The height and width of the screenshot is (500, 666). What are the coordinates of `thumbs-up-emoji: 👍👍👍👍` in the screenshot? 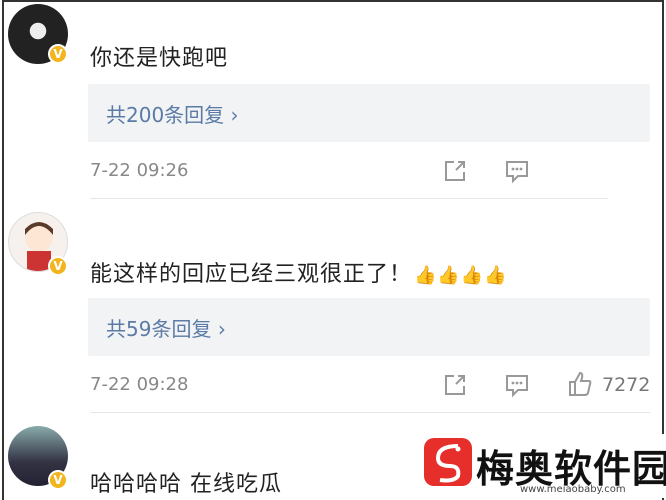 It's located at (461, 275).